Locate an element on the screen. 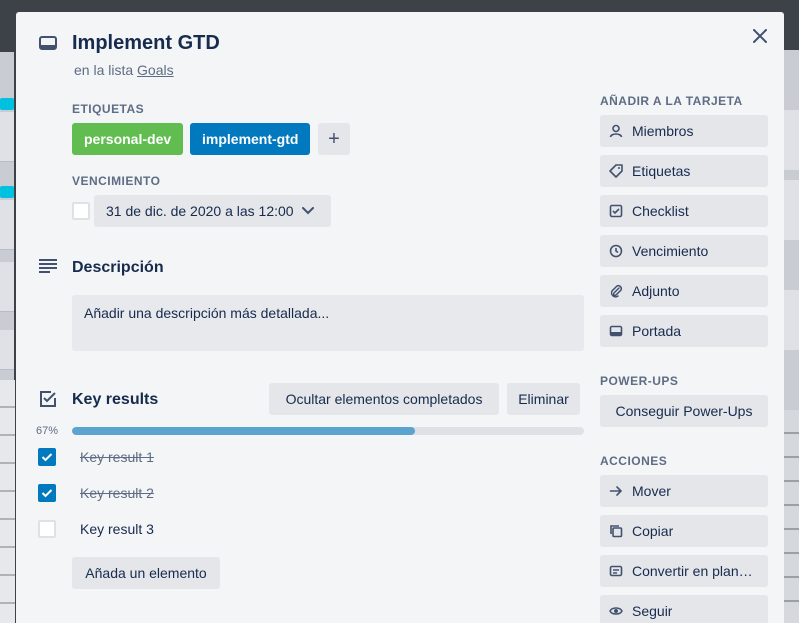  sidebar-button-label: Copiar is located at coordinates (653, 531).